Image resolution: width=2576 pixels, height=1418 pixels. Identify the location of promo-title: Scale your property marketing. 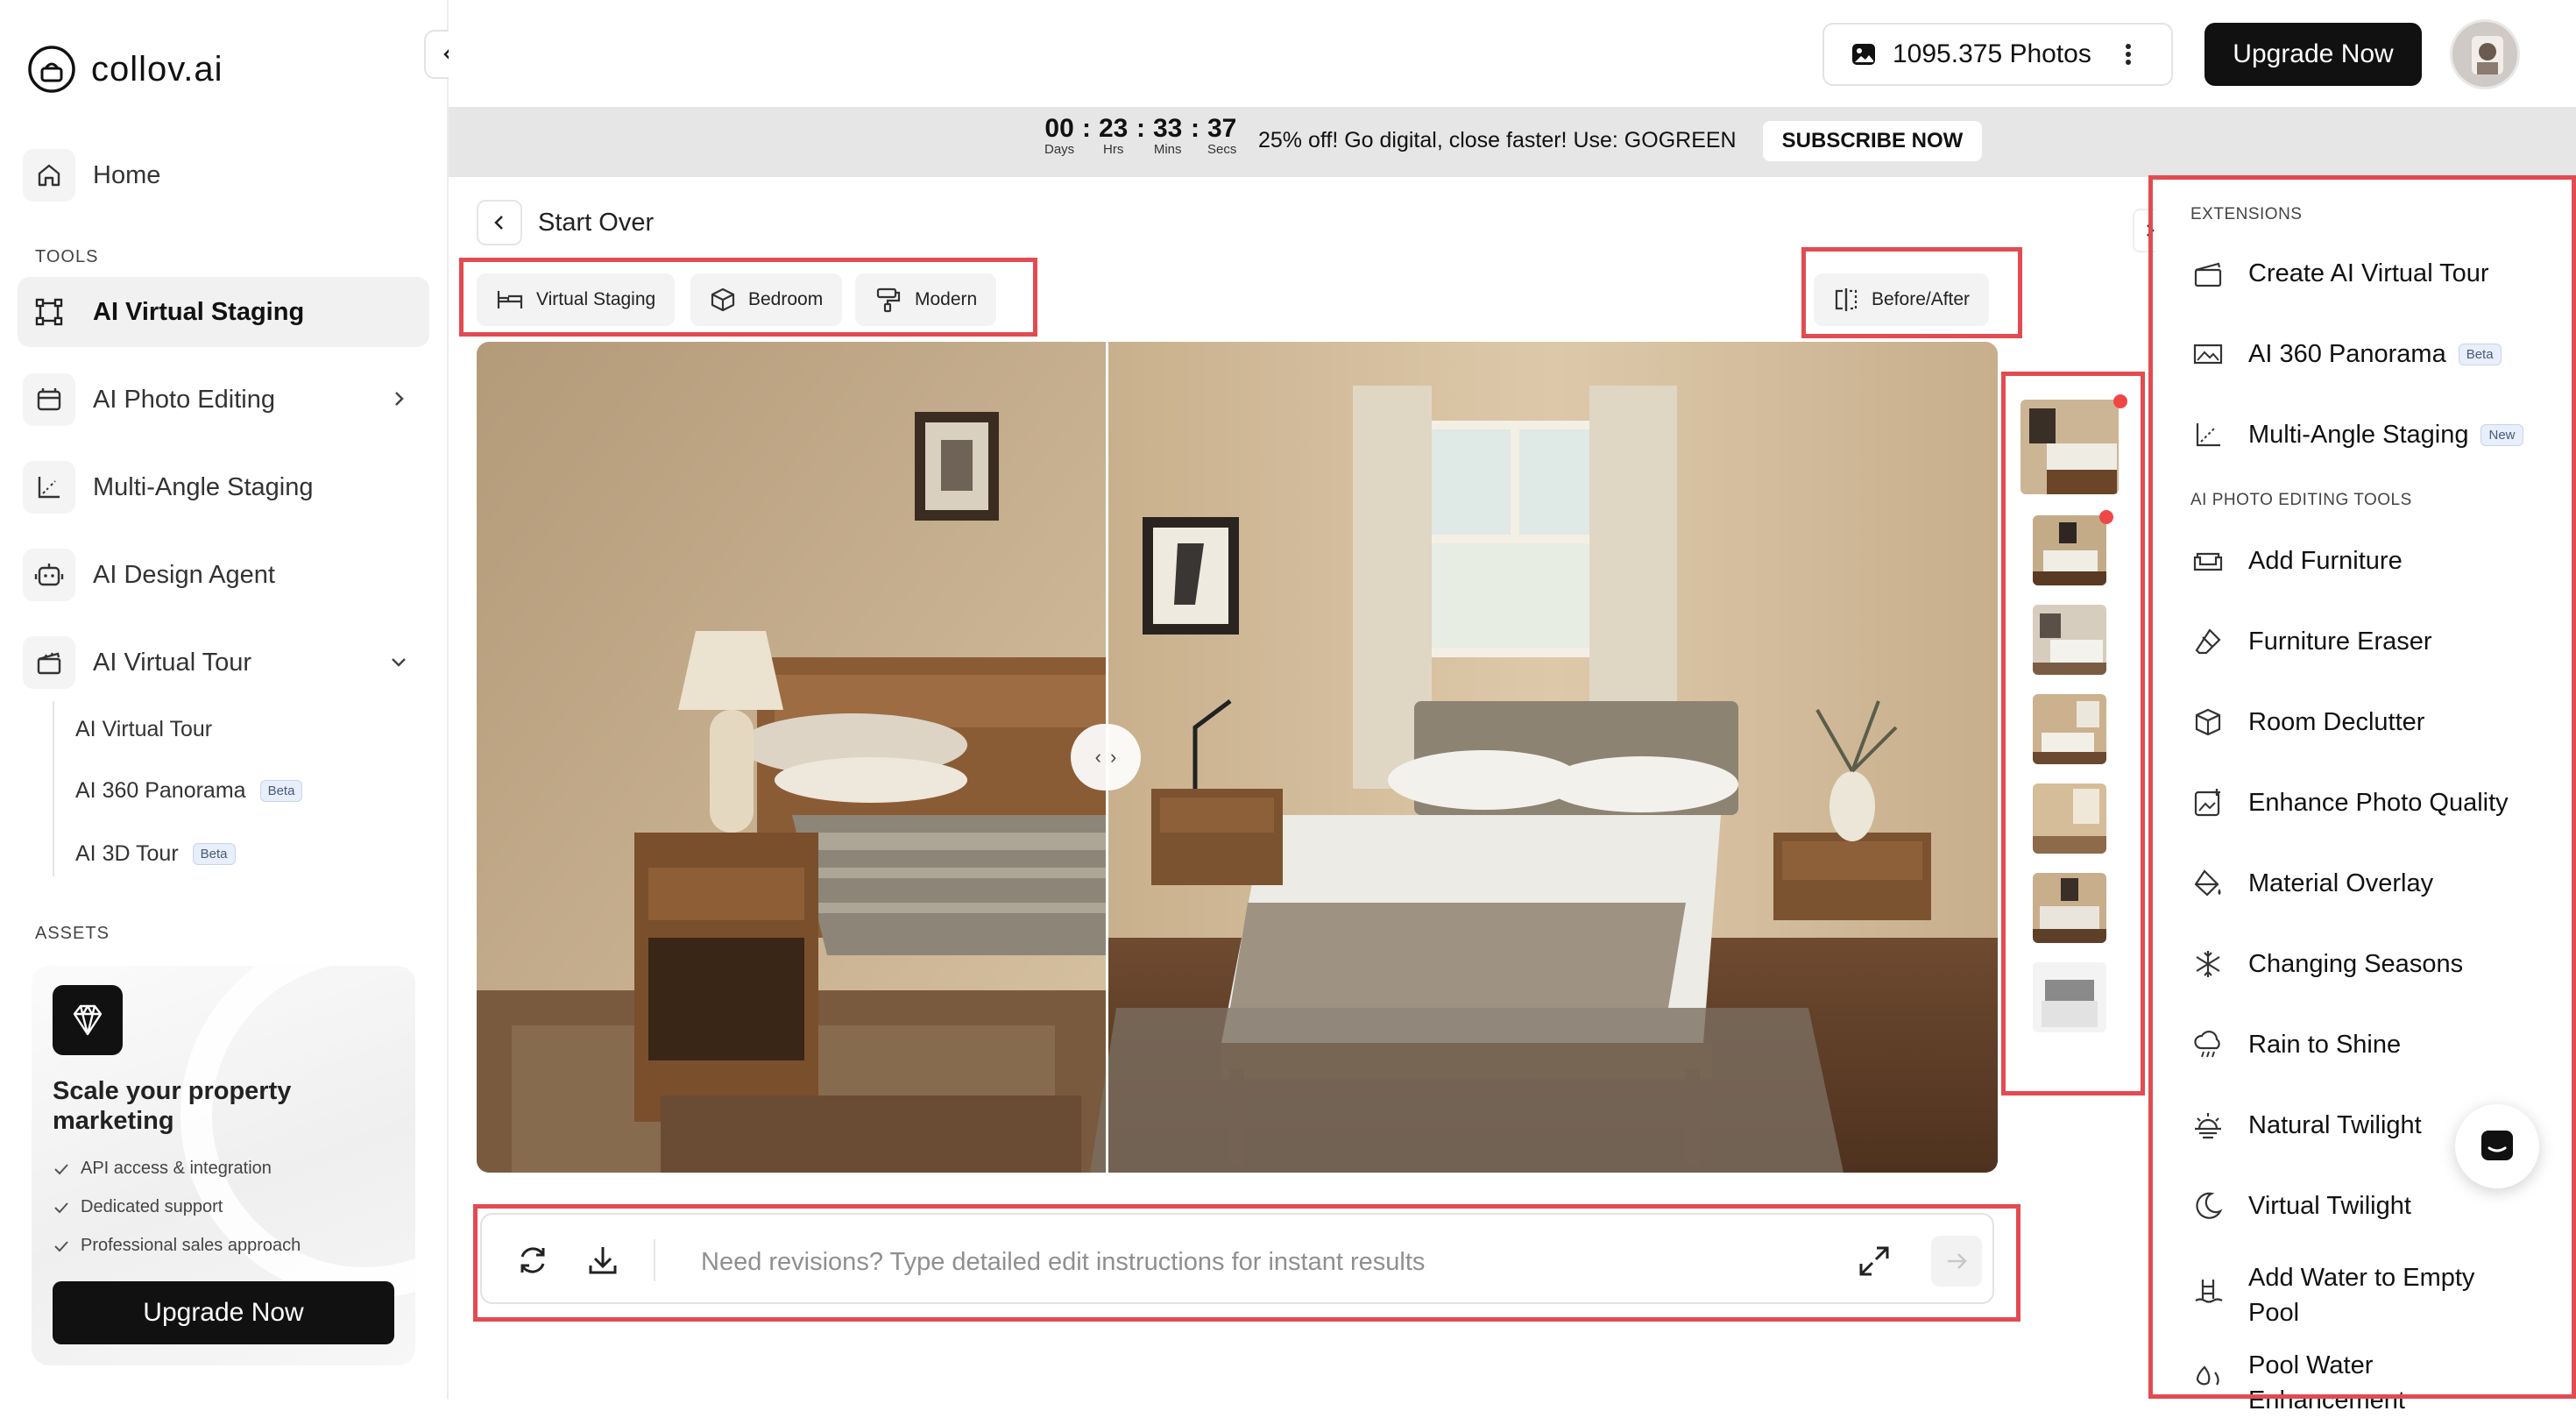
(172, 1106).